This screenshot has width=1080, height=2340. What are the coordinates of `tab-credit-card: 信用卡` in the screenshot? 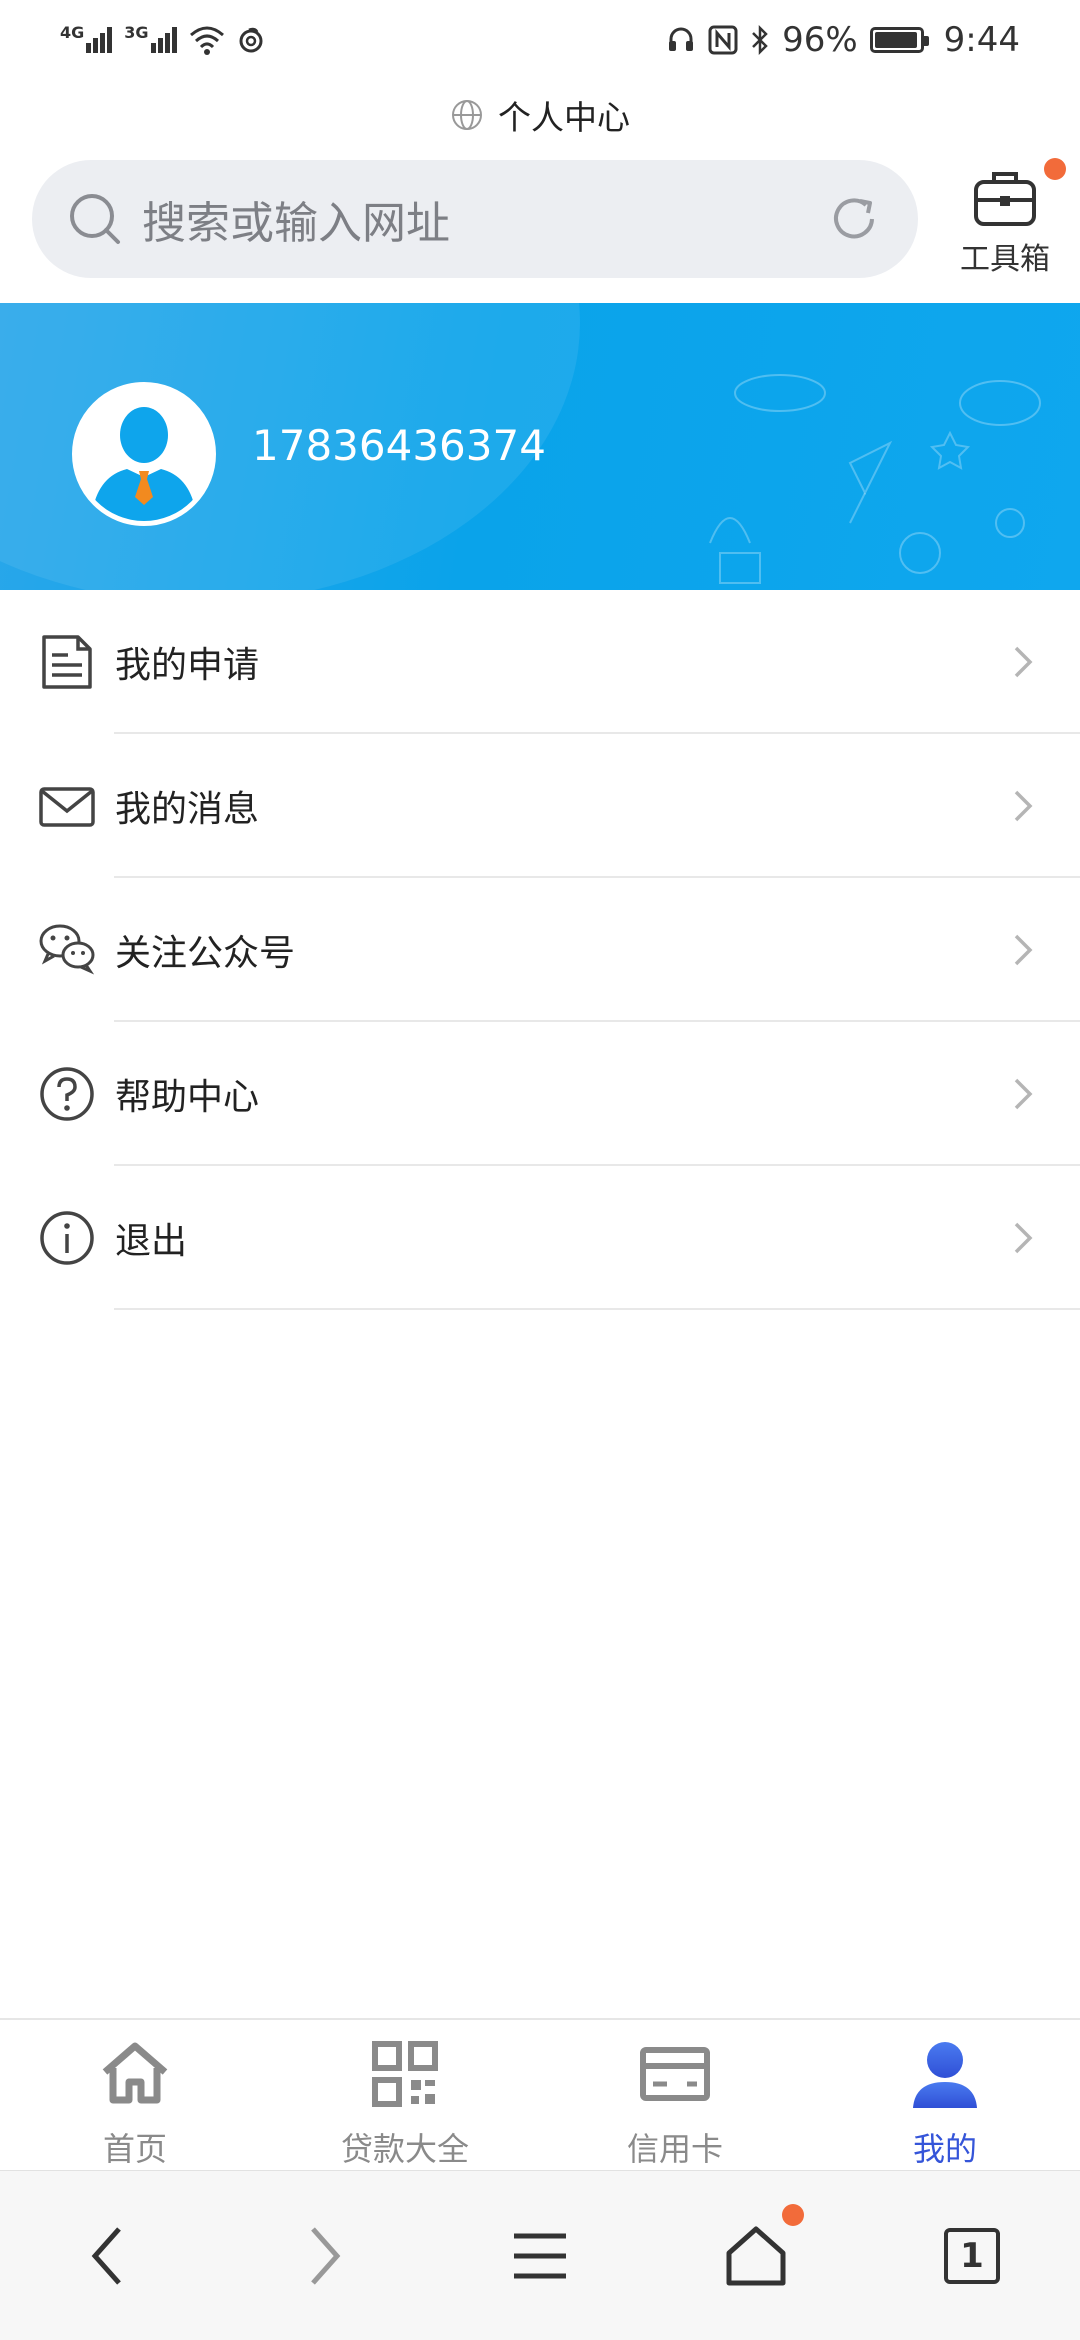 It's located at (675, 2095).